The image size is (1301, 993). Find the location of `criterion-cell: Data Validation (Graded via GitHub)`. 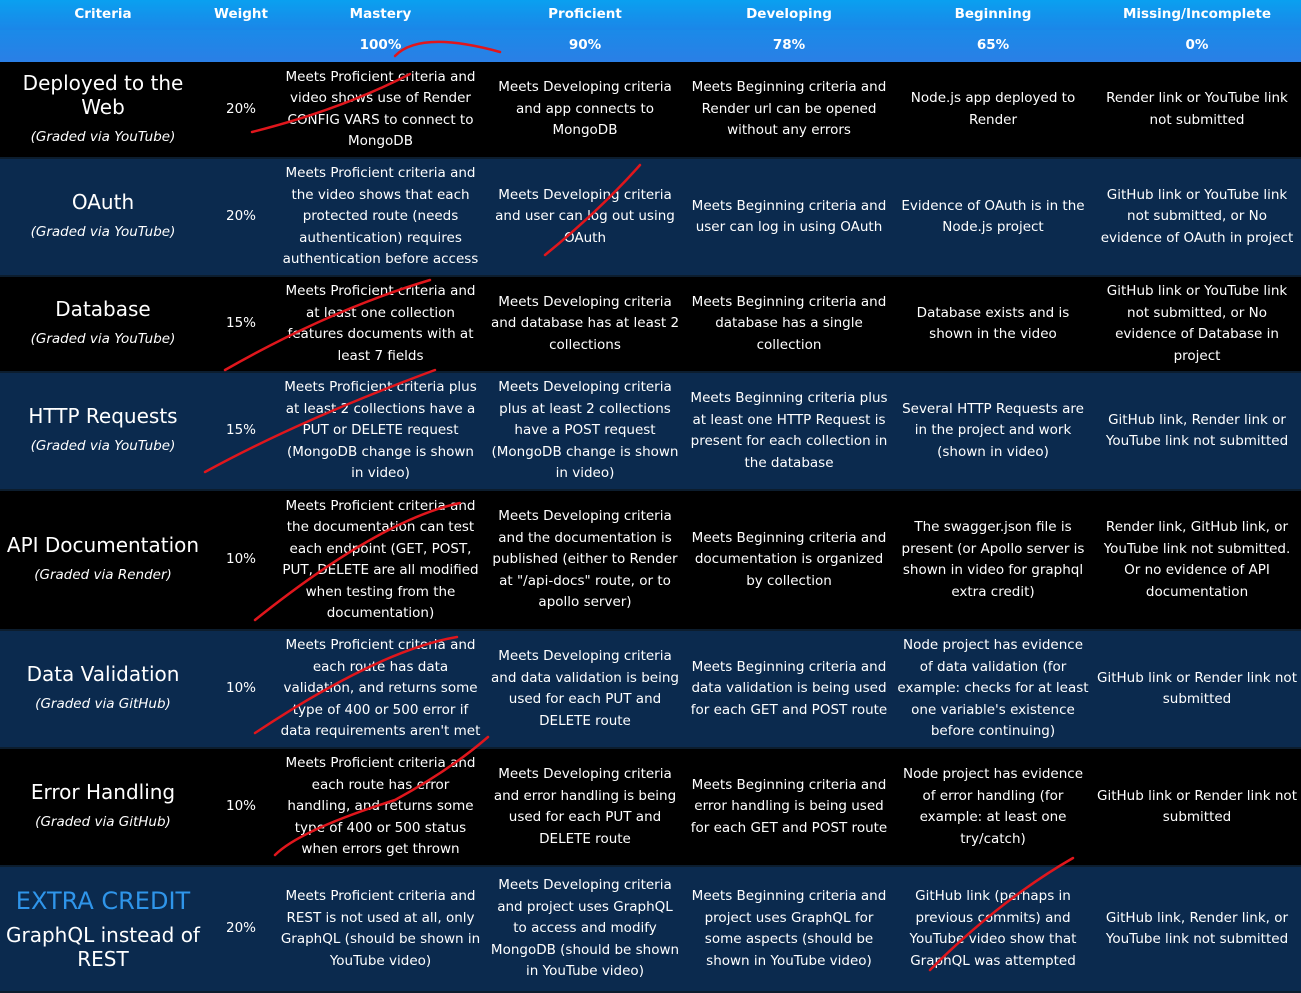

criterion-cell: Data Validation (Graded via GitHub) is located at coordinates (103, 689).